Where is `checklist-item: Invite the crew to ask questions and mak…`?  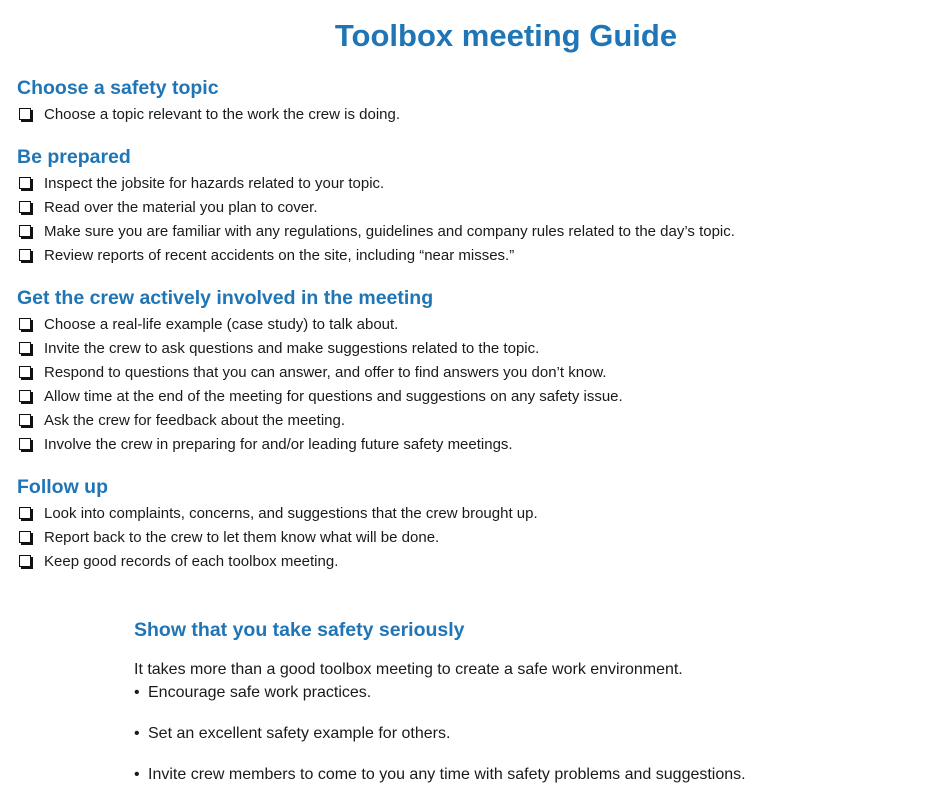 checklist-item: Invite the crew to ask questions and mak… is located at coordinates (320, 349).